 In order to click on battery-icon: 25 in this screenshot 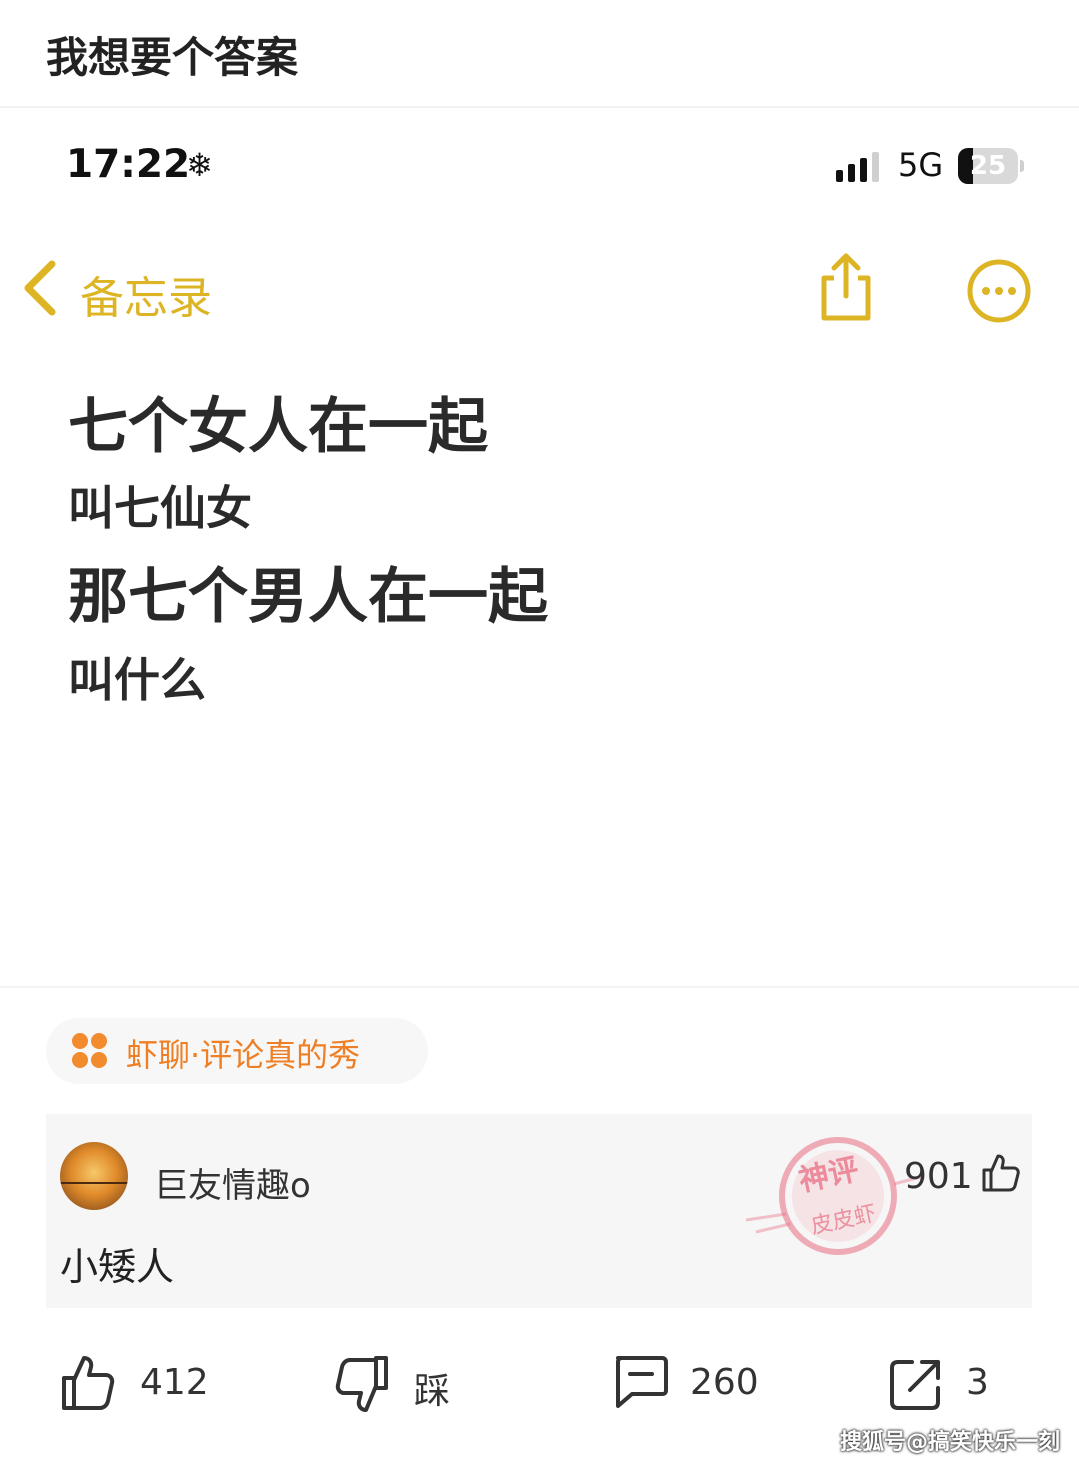, I will do `click(991, 166)`.